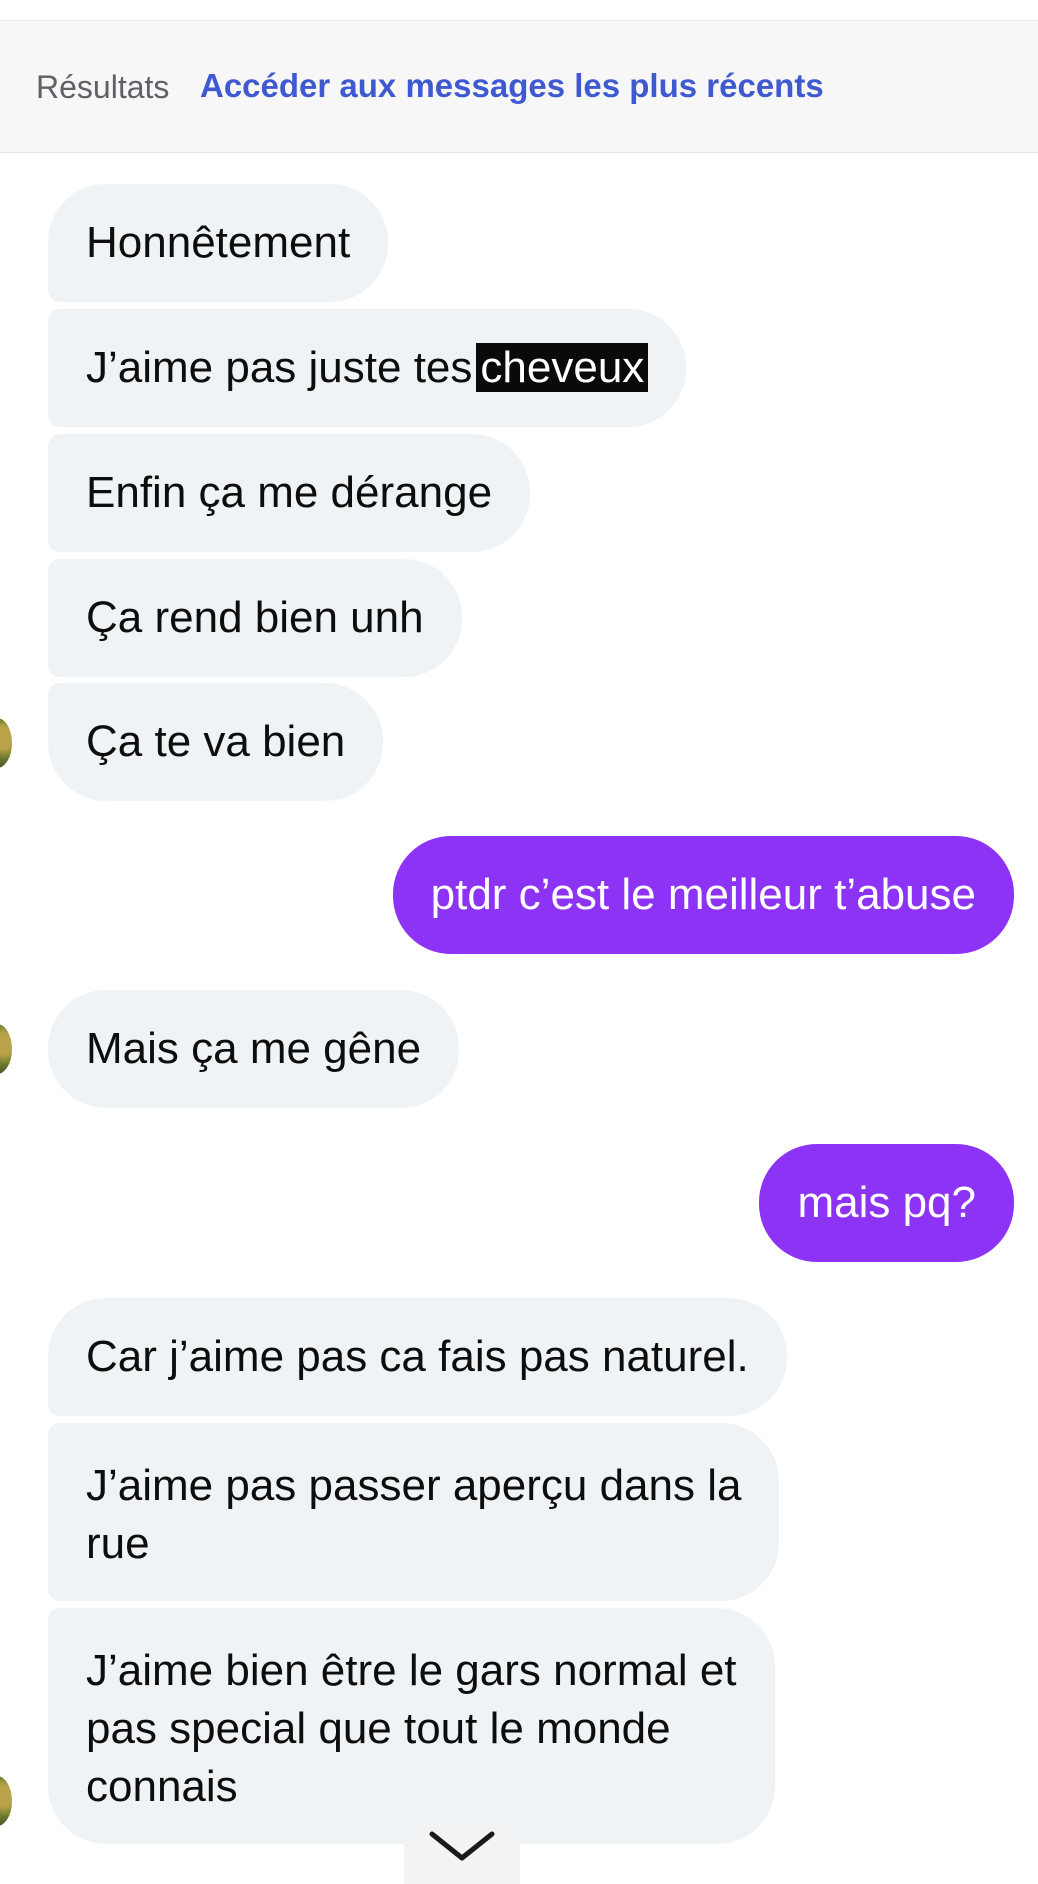  Describe the element at coordinates (378, 1728) in the screenshot. I see `message-text-line: pas special que tout le monde` at that location.